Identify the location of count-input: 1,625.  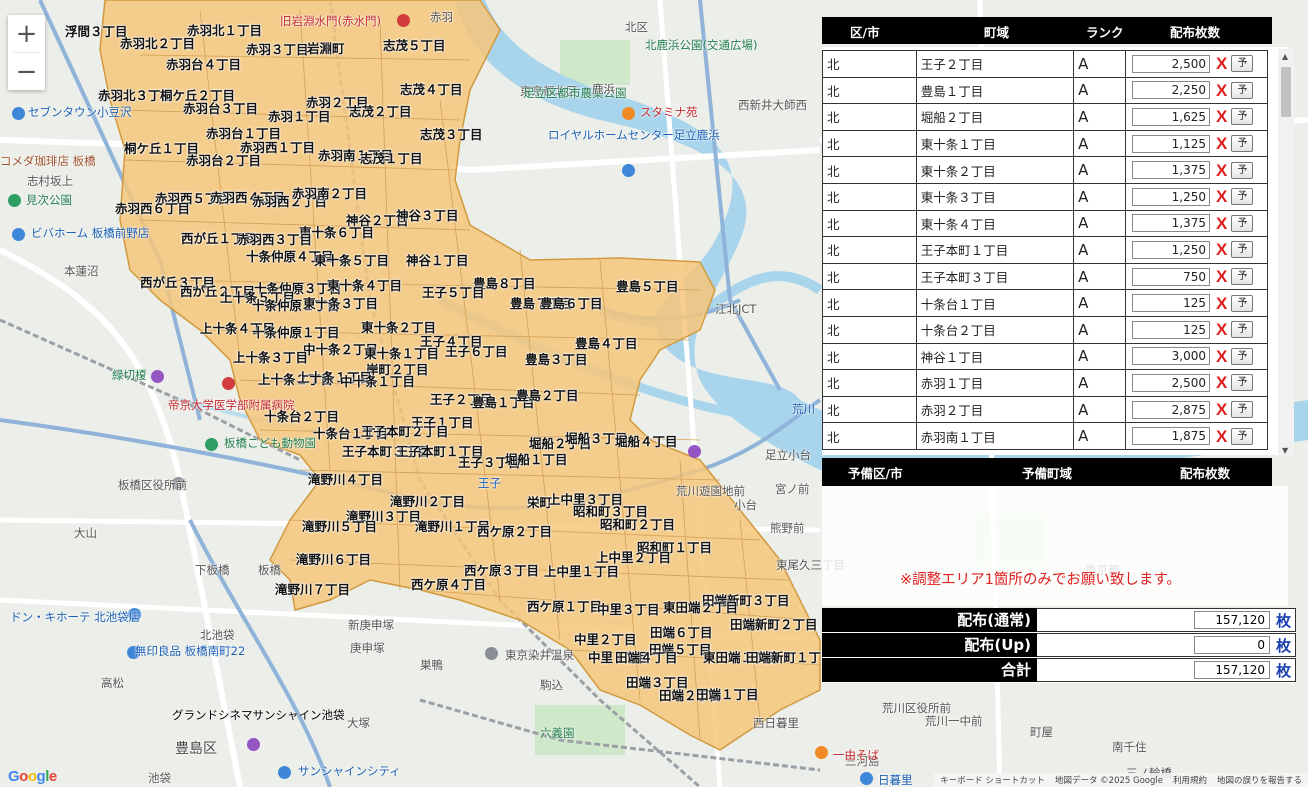
(1171, 116).